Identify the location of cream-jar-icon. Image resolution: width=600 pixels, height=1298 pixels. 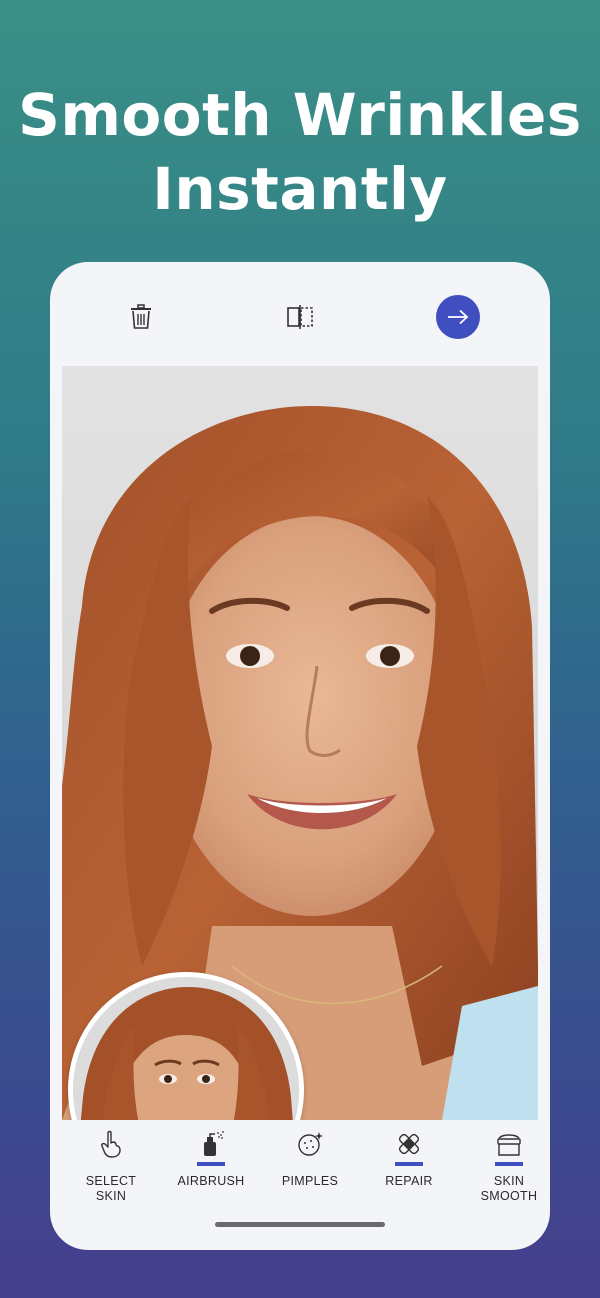
(509, 1145).